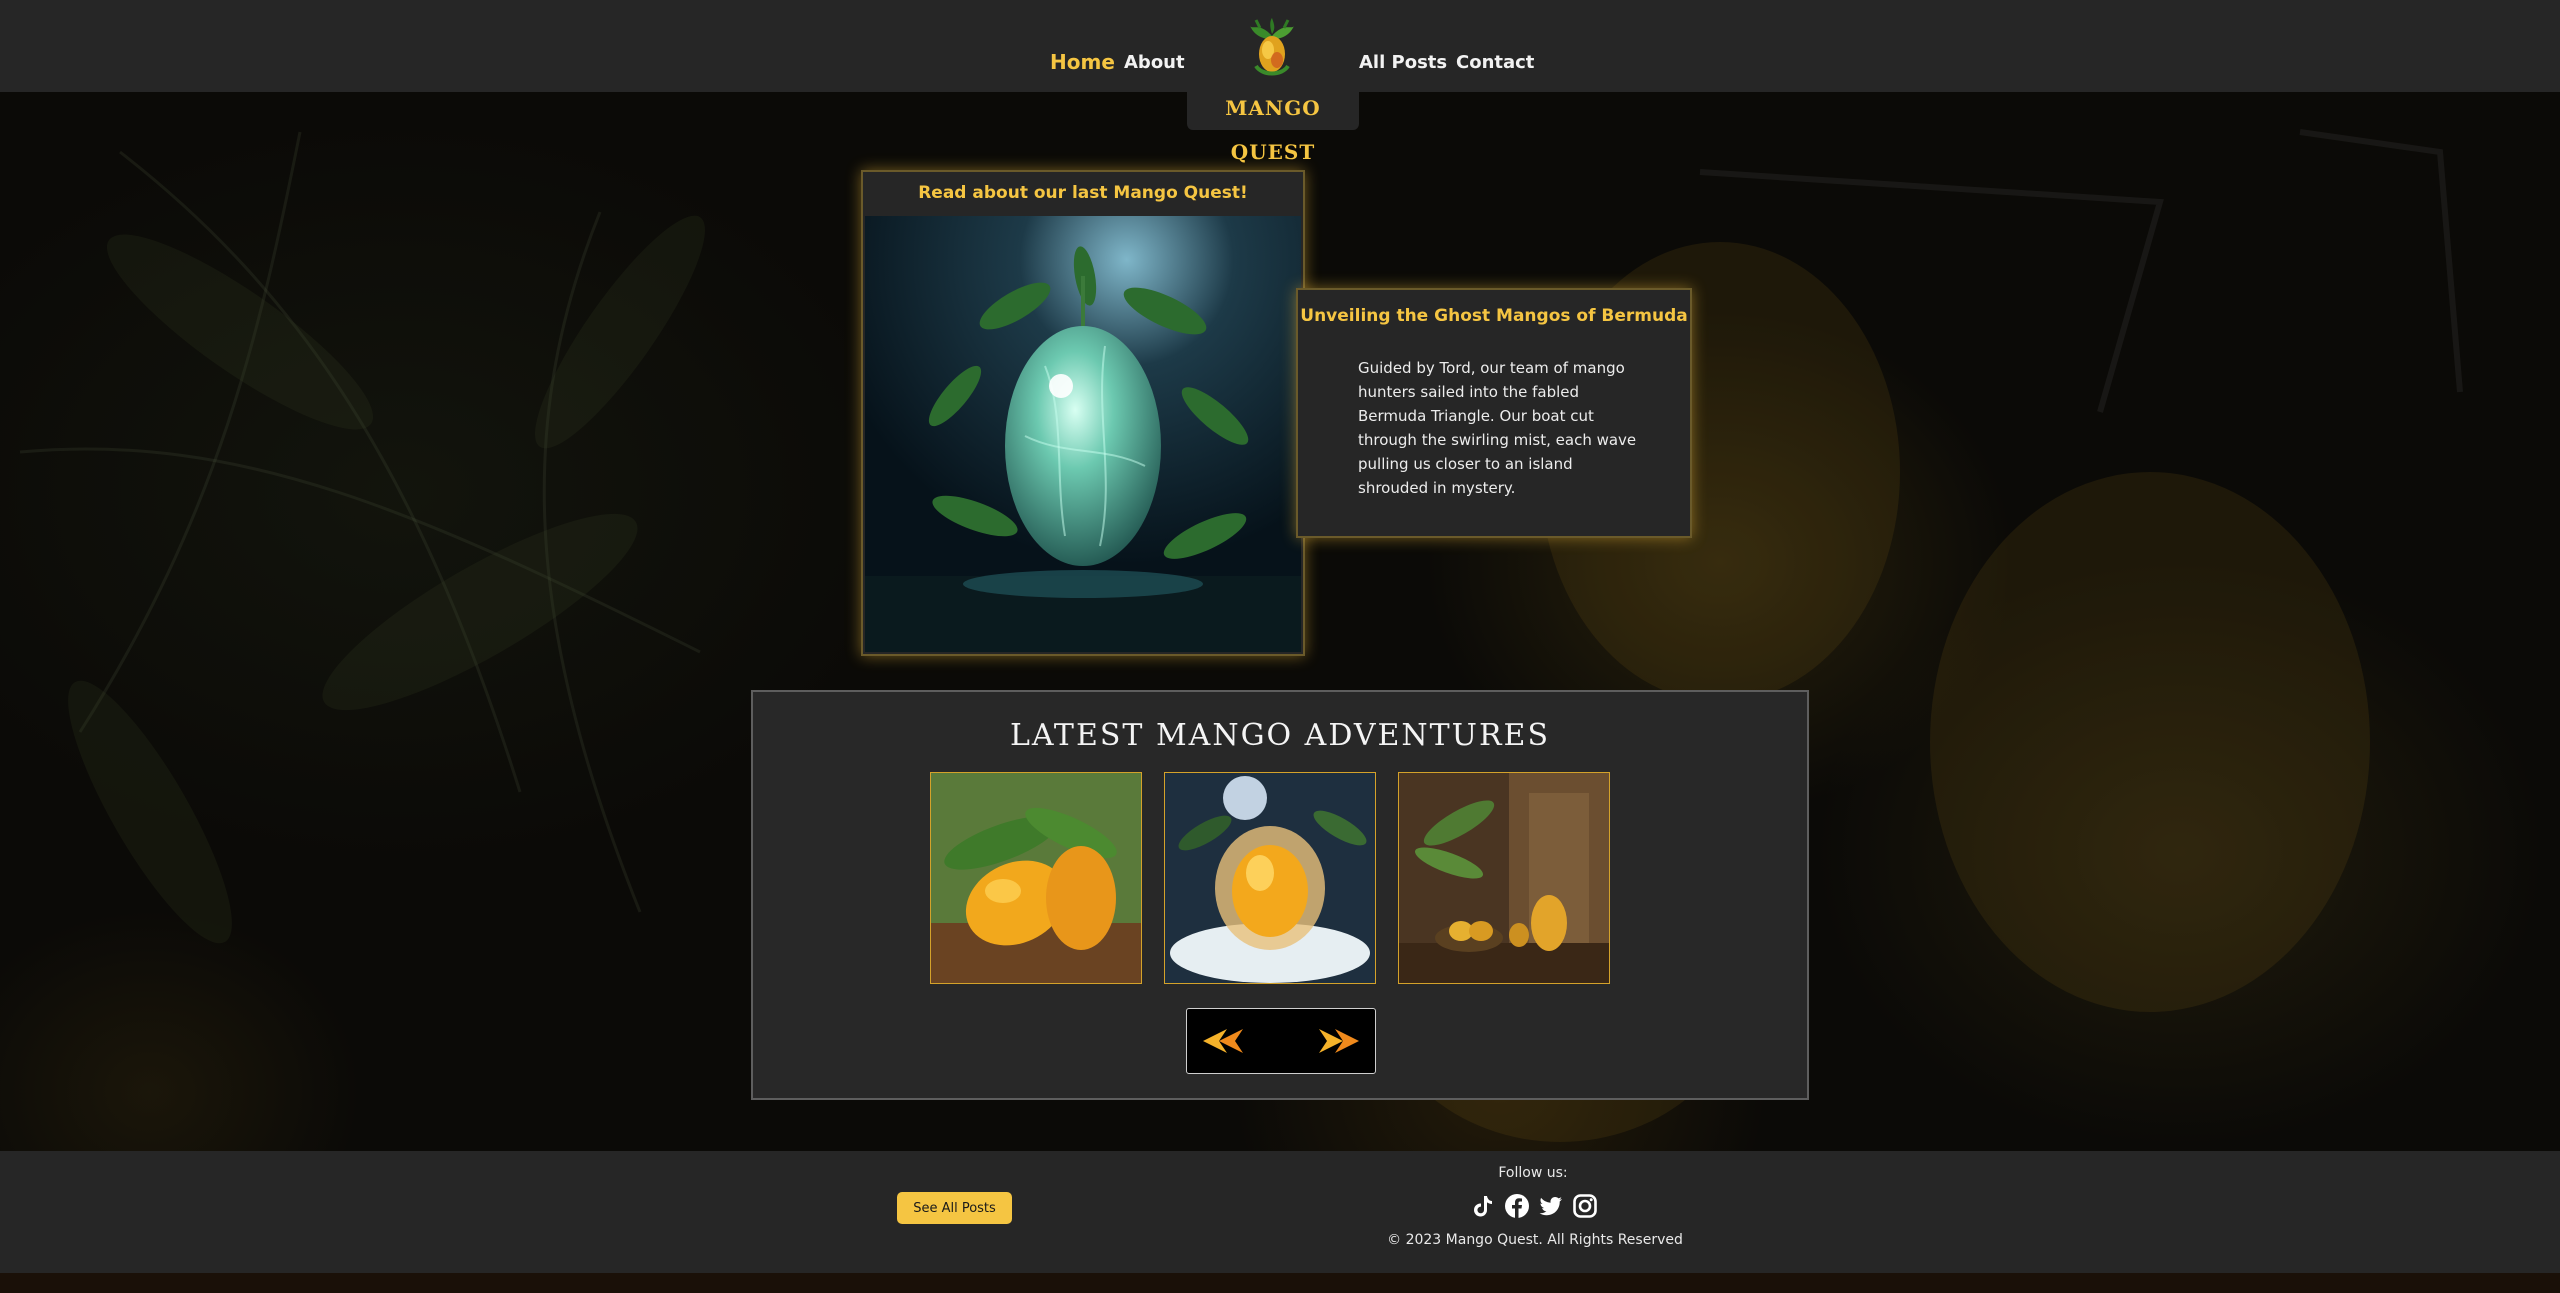  Describe the element at coordinates (1273, 125) in the screenshot. I see `brand-title: MANGO QUEST` at that location.